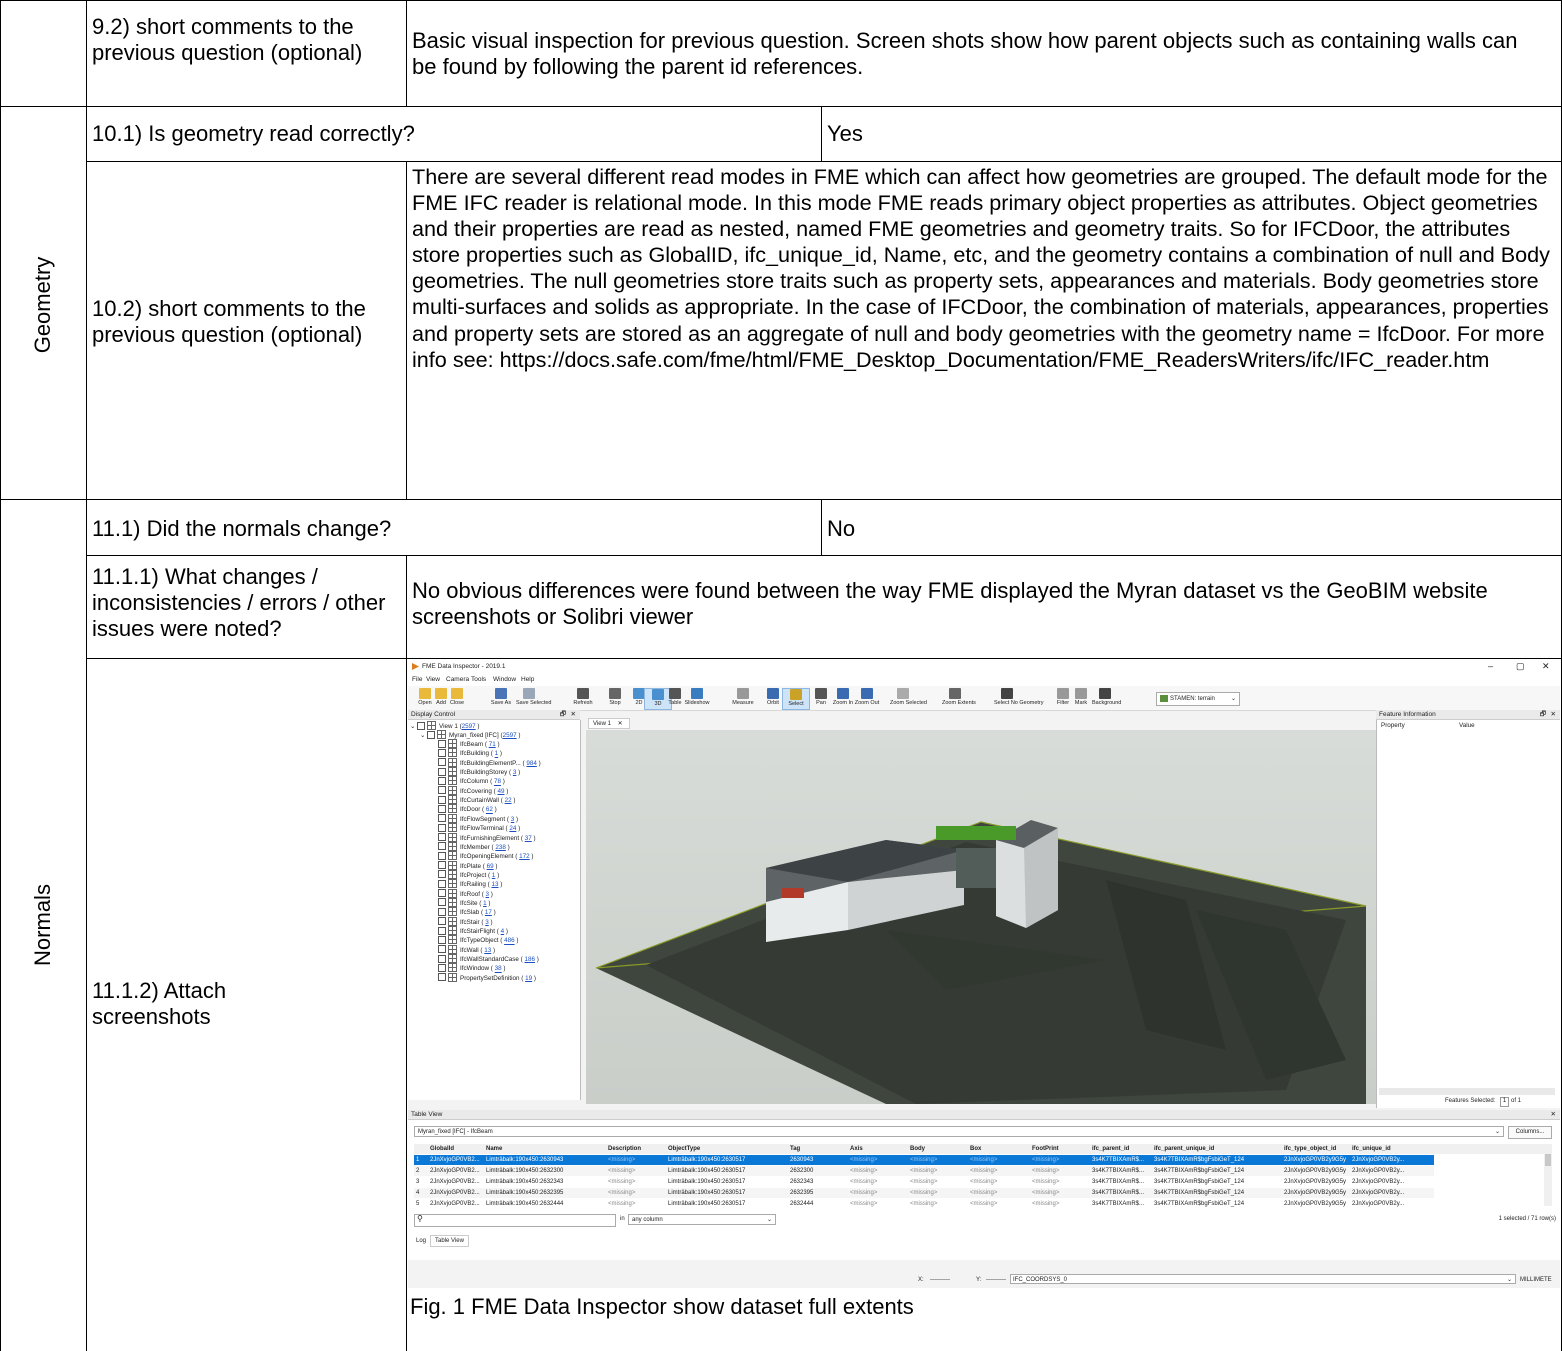 This screenshot has width=1562, height=1351. What do you see at coordinates (457, 679) in the screenshot?
I see `menu-camera: Camera` at bounding box center [457, 679].